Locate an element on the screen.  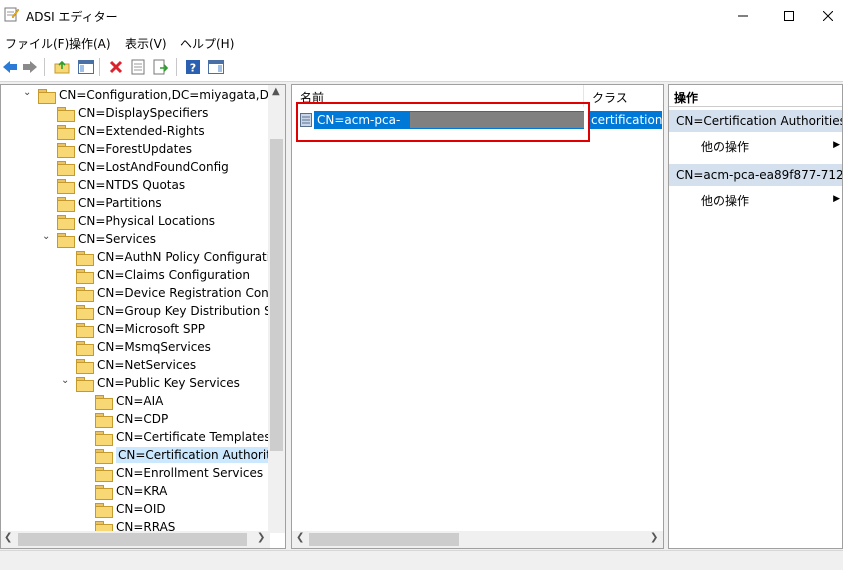
tree-vertical-scrollbar: ▲ is located at coordinates (276, 309).